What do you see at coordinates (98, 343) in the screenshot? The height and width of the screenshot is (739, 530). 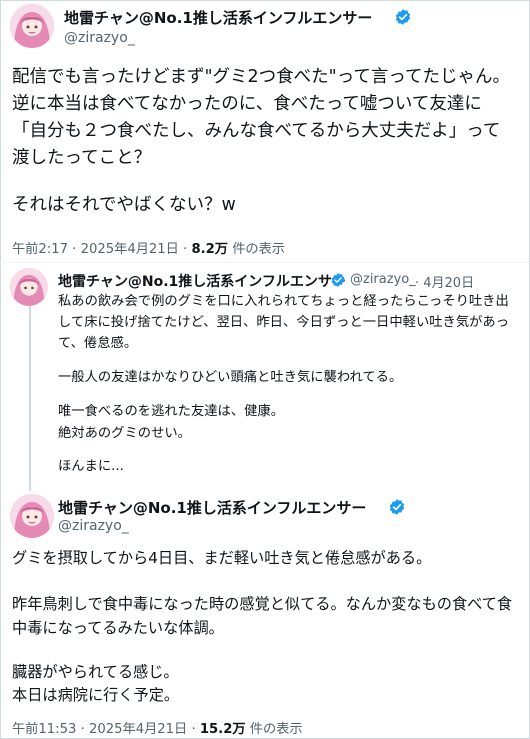 I see `tweet-text-line: て、倦怠感。` at bounding box center [98, 343].